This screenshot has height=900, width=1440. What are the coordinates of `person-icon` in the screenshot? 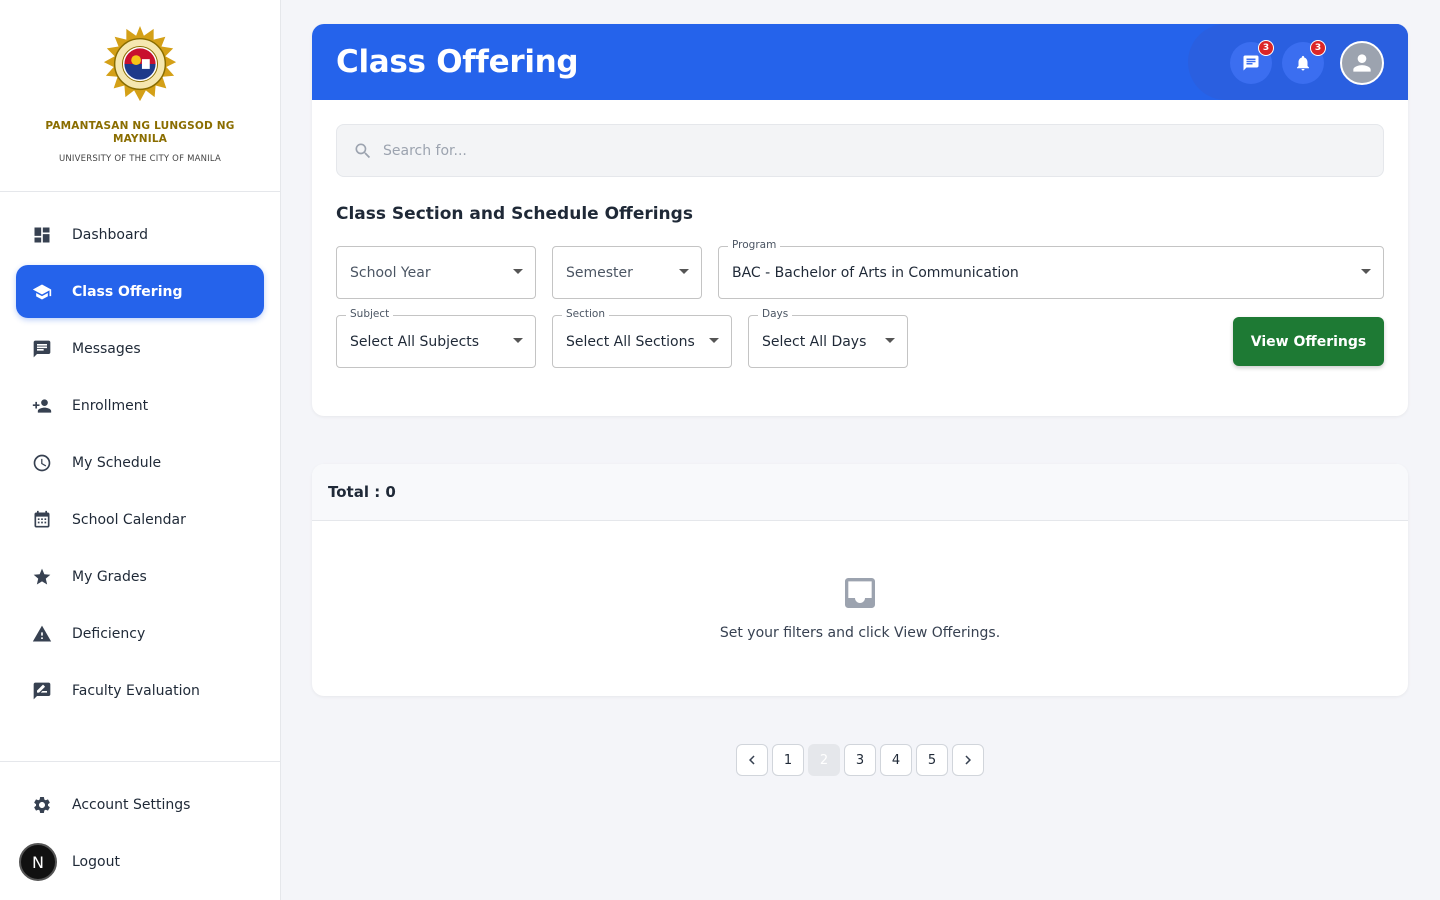 It's located at (1362, 63).